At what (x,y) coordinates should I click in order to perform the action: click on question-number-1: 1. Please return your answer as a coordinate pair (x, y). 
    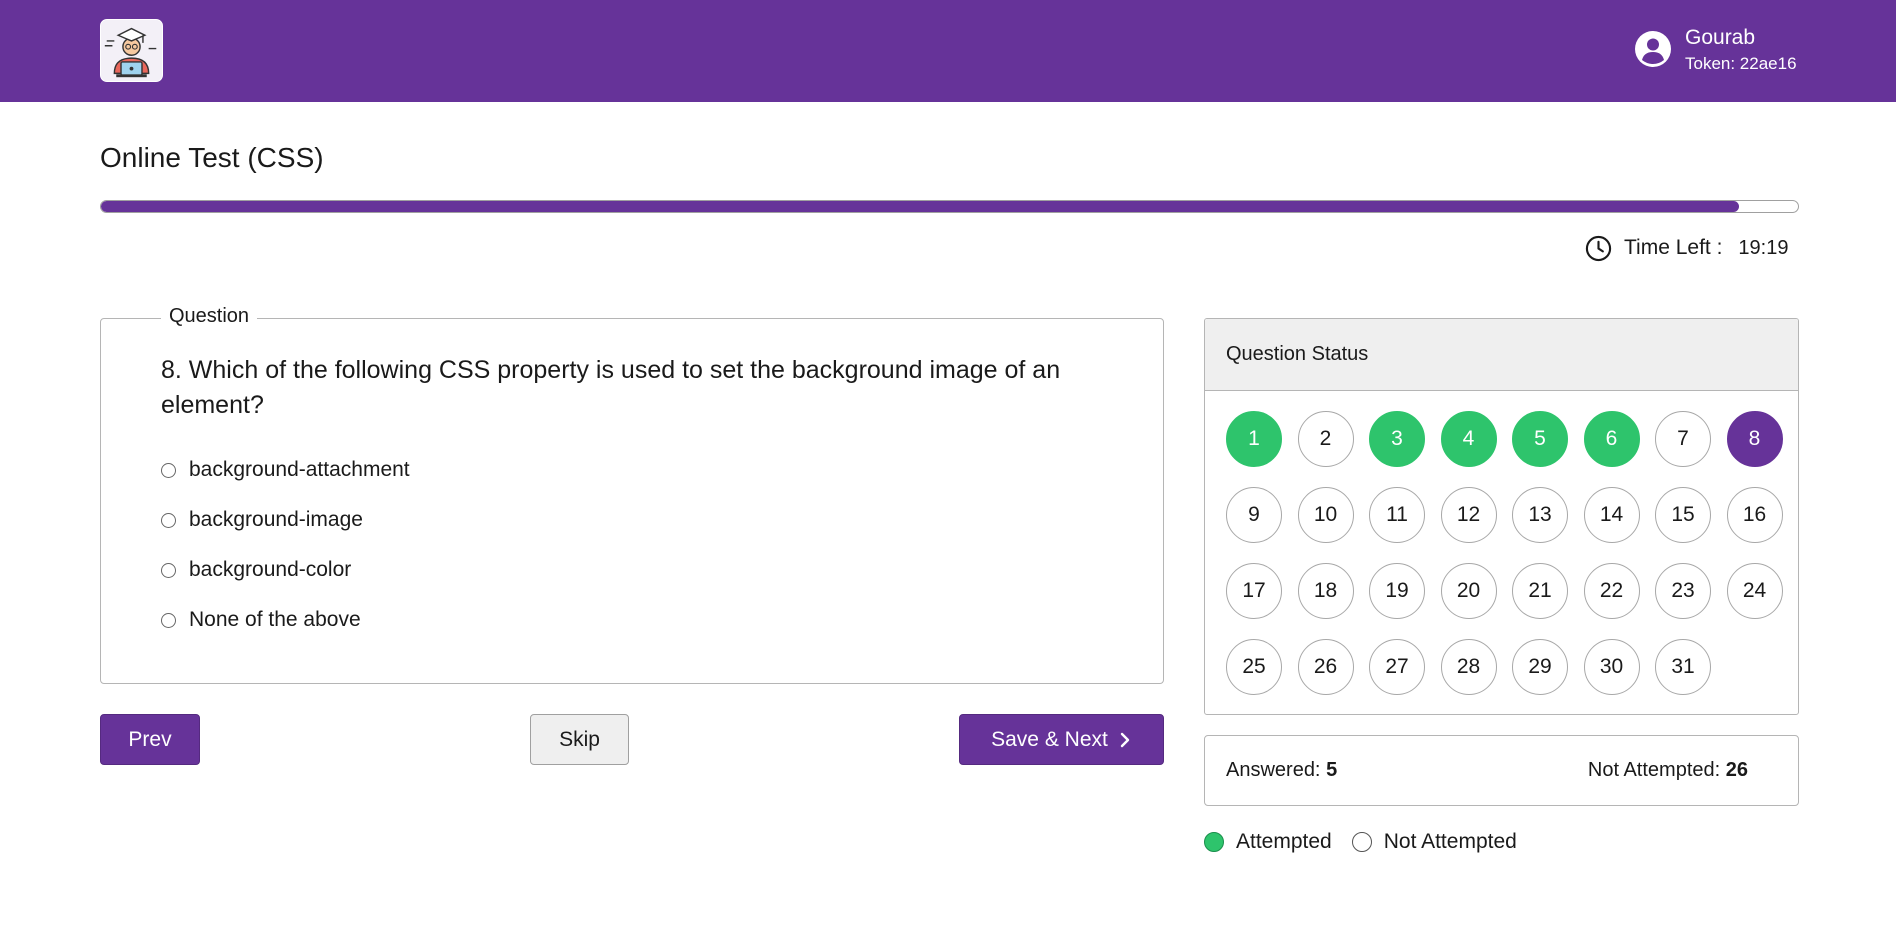
    Looking at the image, I should click on (1254, 439).